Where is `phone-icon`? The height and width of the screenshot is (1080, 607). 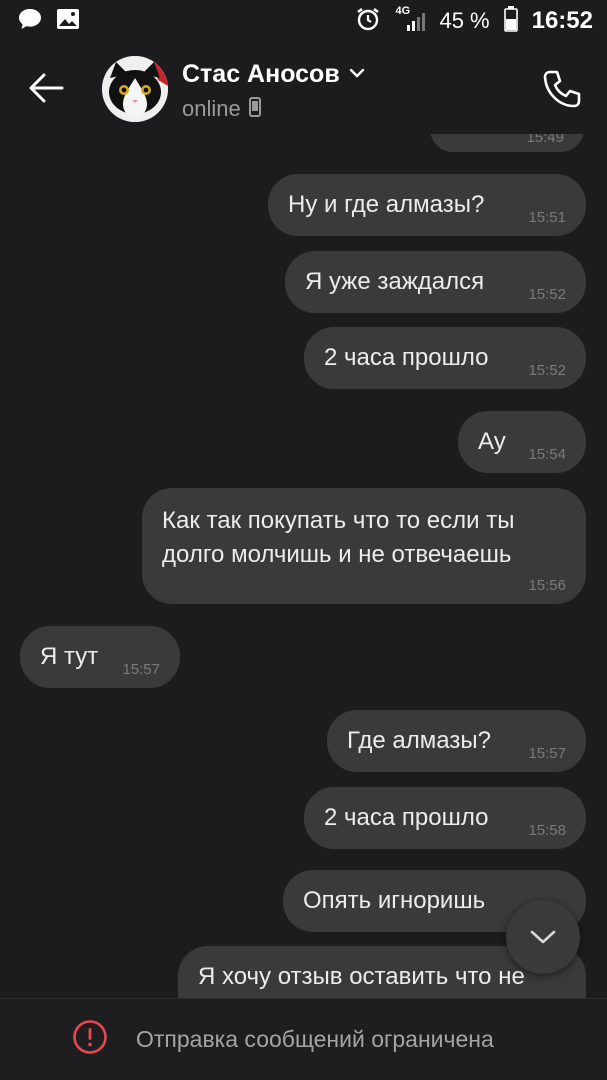
phone-icon is located at coordinates (562, 89).